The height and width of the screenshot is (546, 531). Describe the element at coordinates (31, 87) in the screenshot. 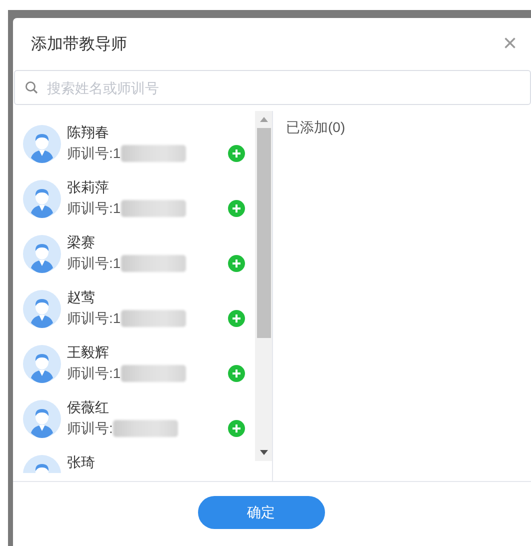

I see `search-icon` at that location.